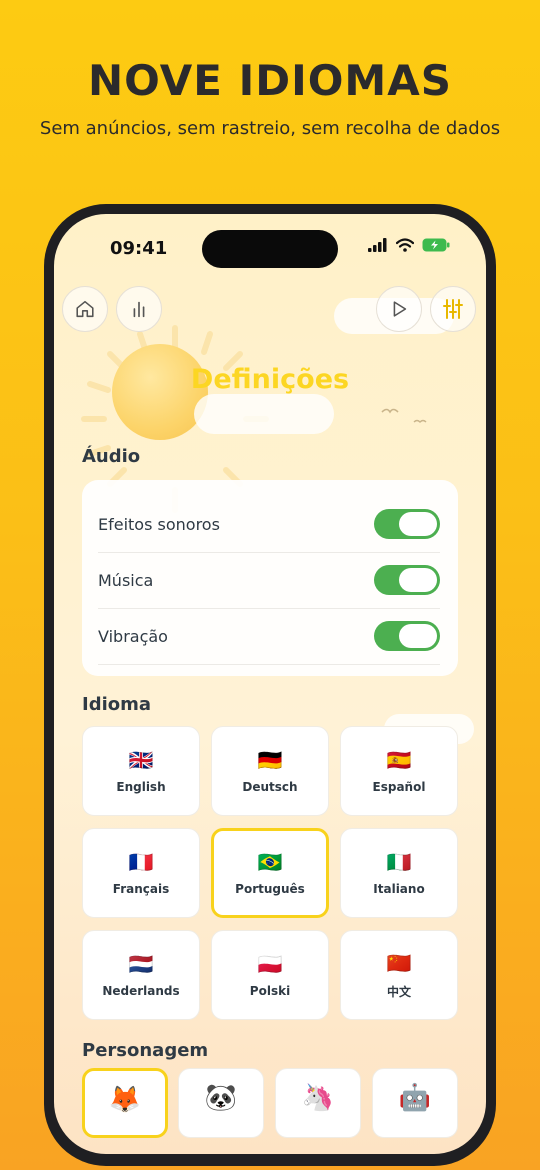  I want to click on language-name: Nederlands, so click(141, 991).